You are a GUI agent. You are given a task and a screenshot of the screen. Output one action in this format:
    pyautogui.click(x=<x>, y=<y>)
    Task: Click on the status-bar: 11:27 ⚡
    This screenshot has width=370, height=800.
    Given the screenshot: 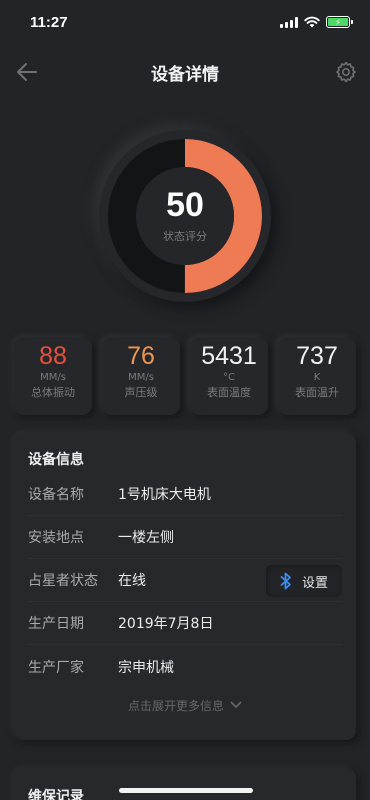 What is the action you would take?
    pyautogui.click(x=185, y=22)
    